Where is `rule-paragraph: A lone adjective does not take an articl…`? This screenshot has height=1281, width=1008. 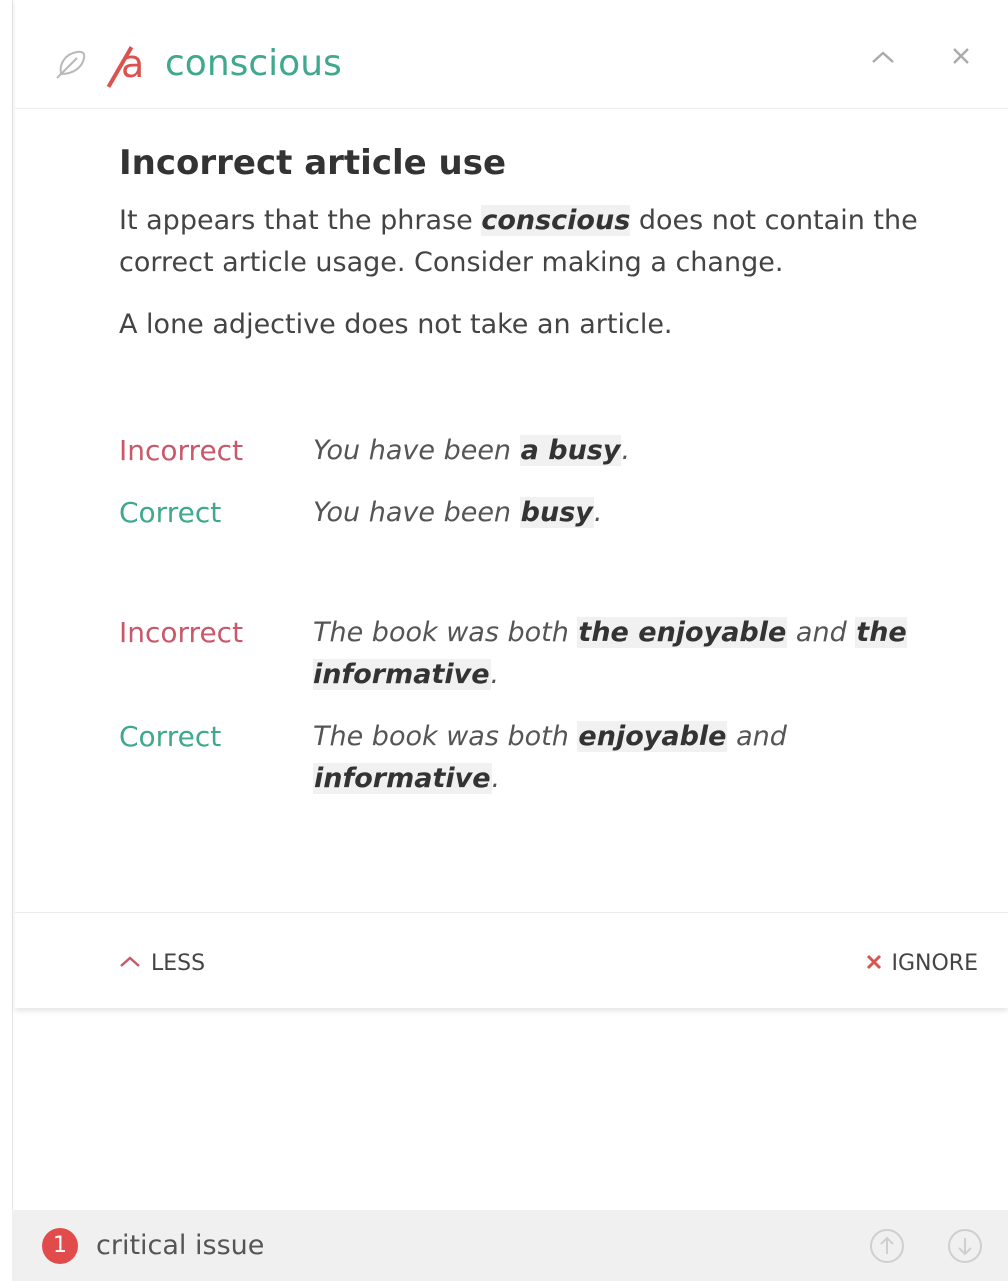
rule-paragraph: A lone adjective does not take an articl… is located at coordinates (396, 324).